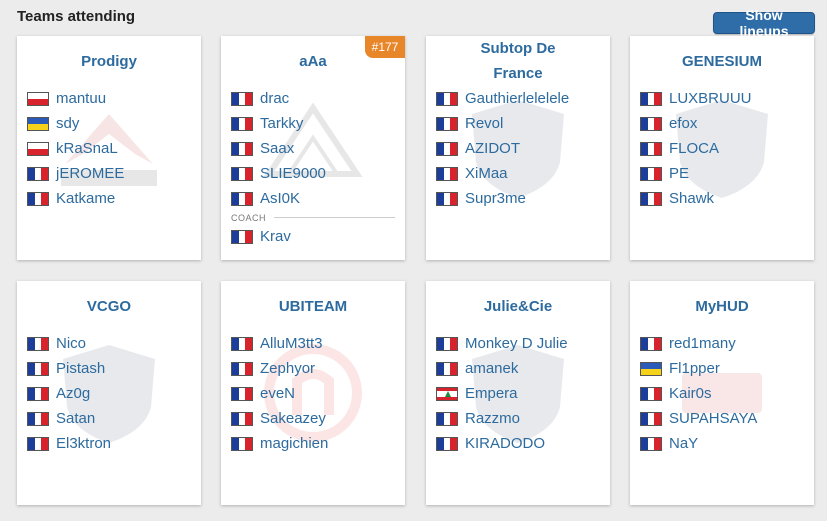 The image size is (827, 521). I want to click on player-name: LUXBRUUU, so click(710, 98).